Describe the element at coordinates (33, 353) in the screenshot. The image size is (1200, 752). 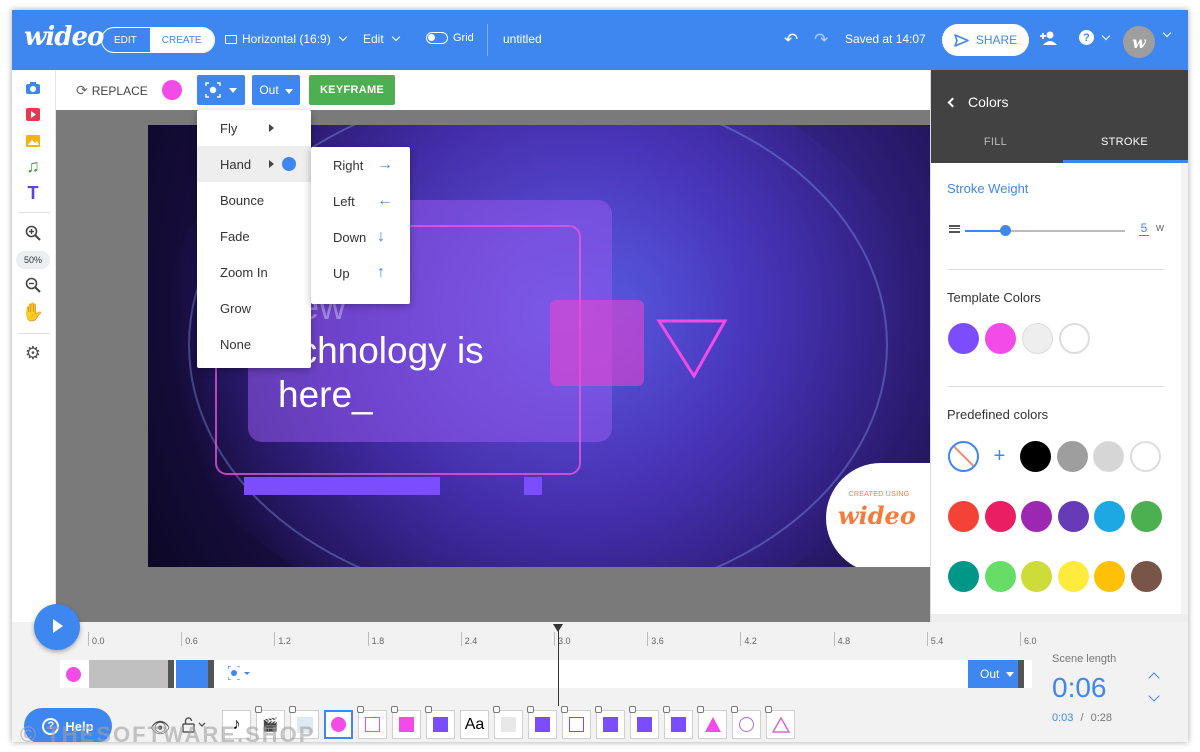
I see `settings-gear-icon: ⚙` at that location.